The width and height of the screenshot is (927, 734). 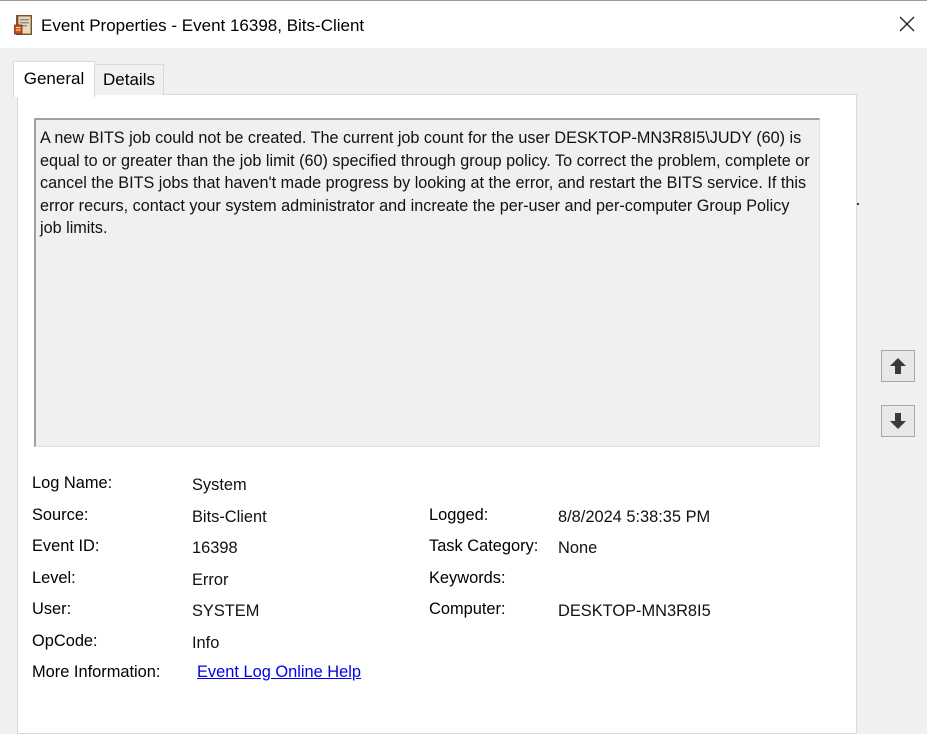 What do you see at coordinates (484, 546) in the screenshot?
I see `task-category-label: Task Category:` at bounding box center [484, 546].